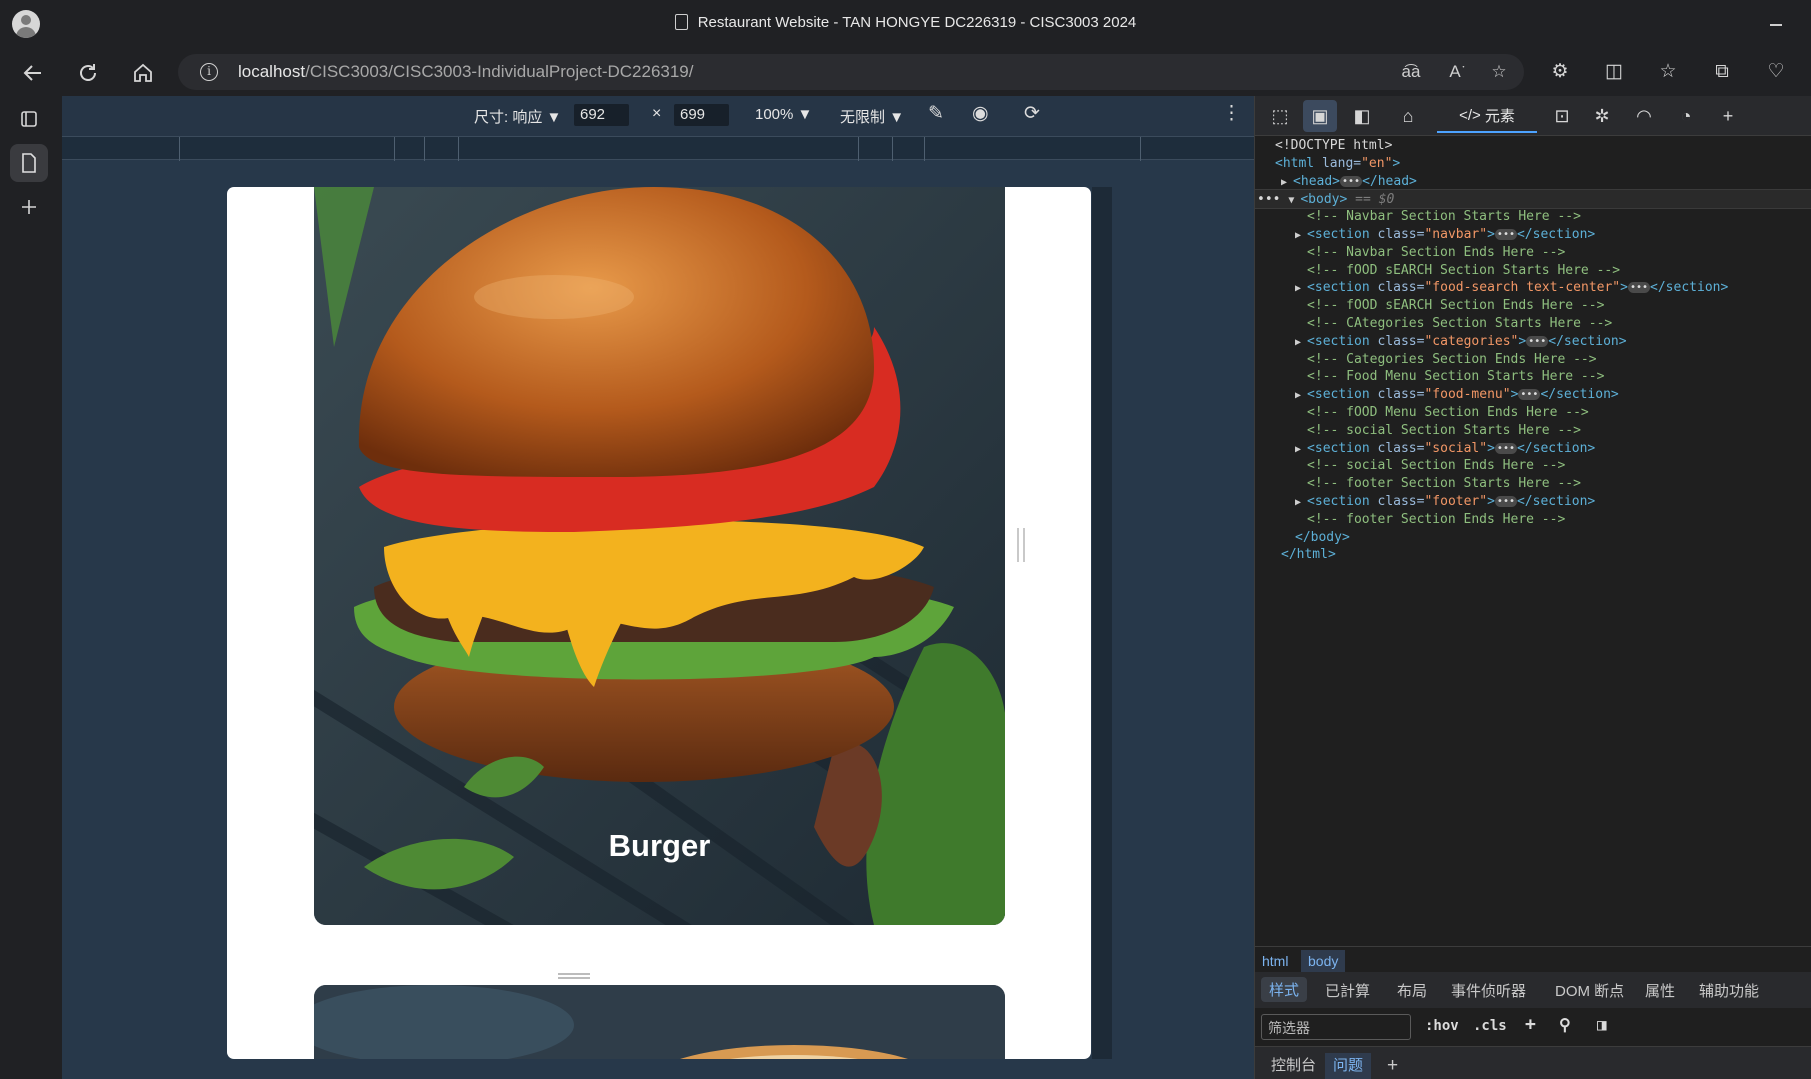  What do you see at coordinates (1444, 430) in the screenshot?
I see `html-comment: <!-- social Section Starts Here -->` at bounding box center [1444, 430].